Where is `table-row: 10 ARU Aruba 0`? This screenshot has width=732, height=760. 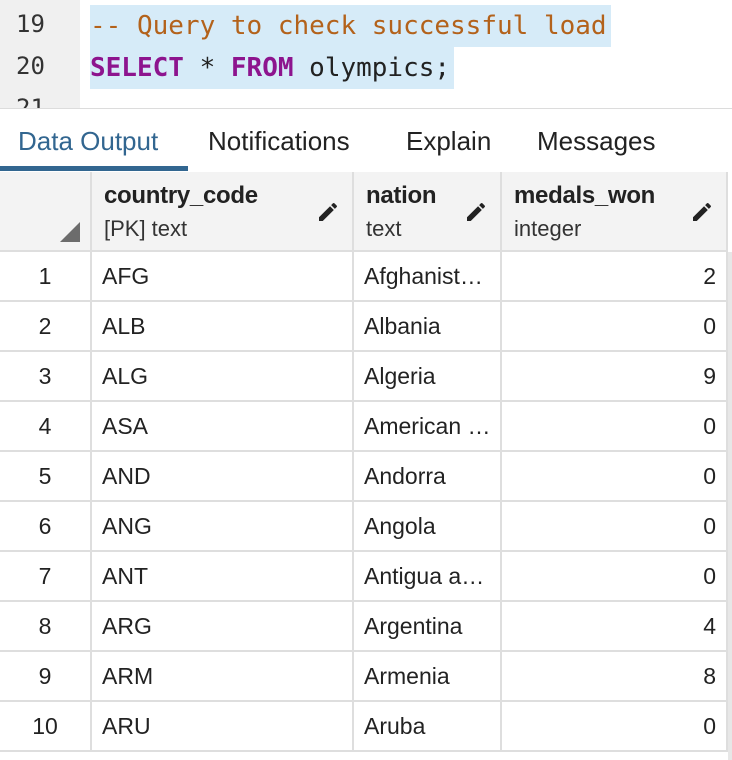 table-row: 10 ARU Aruba 0 is located at coordinates (366, 727).